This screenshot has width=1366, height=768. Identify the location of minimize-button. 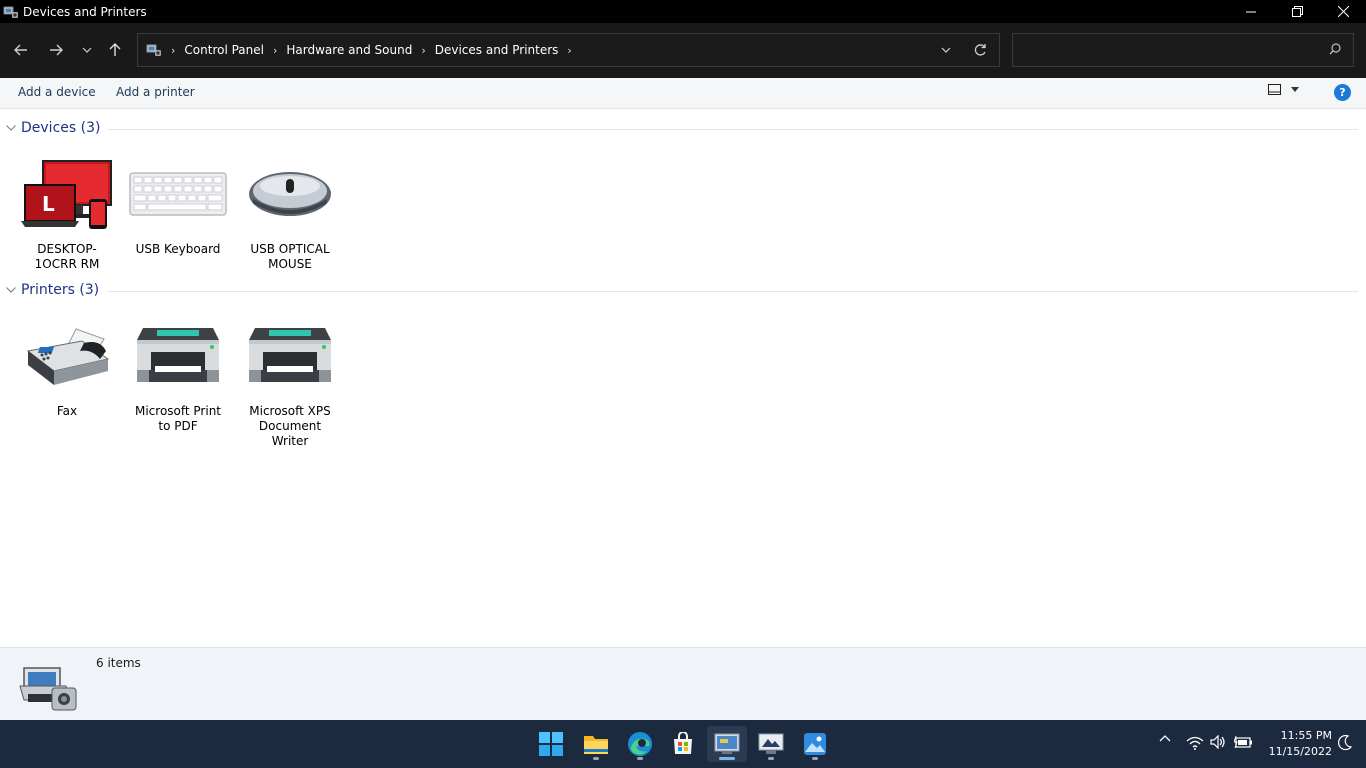
(1251, 11).